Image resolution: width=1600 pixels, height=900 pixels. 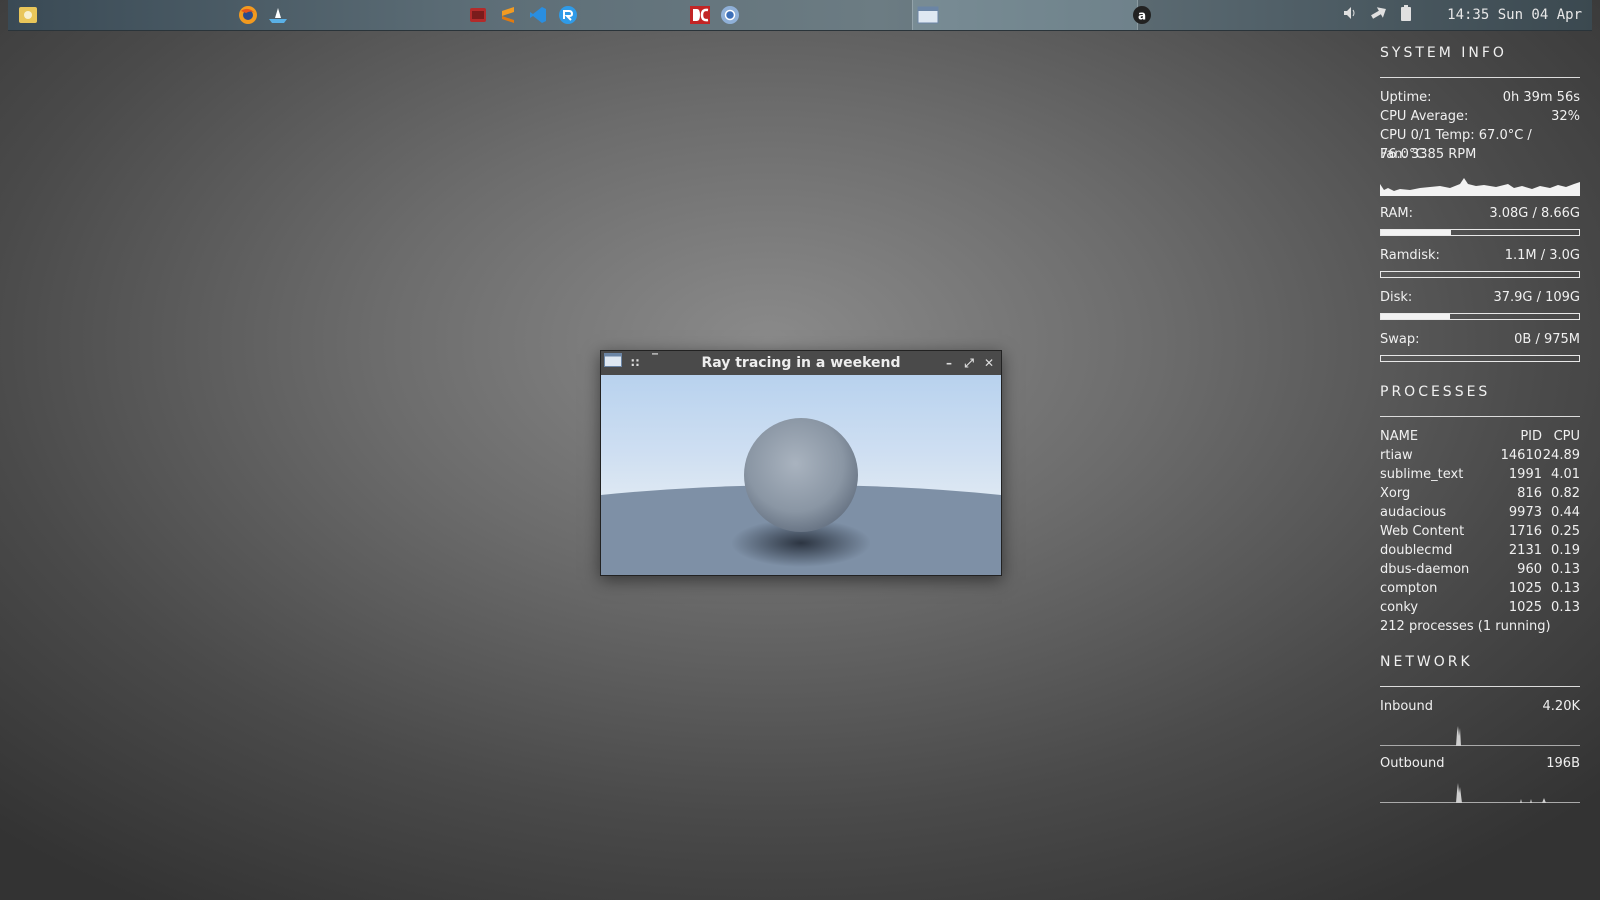 I want to click on process-name-header: NAME, so click(x=1399, y=436).